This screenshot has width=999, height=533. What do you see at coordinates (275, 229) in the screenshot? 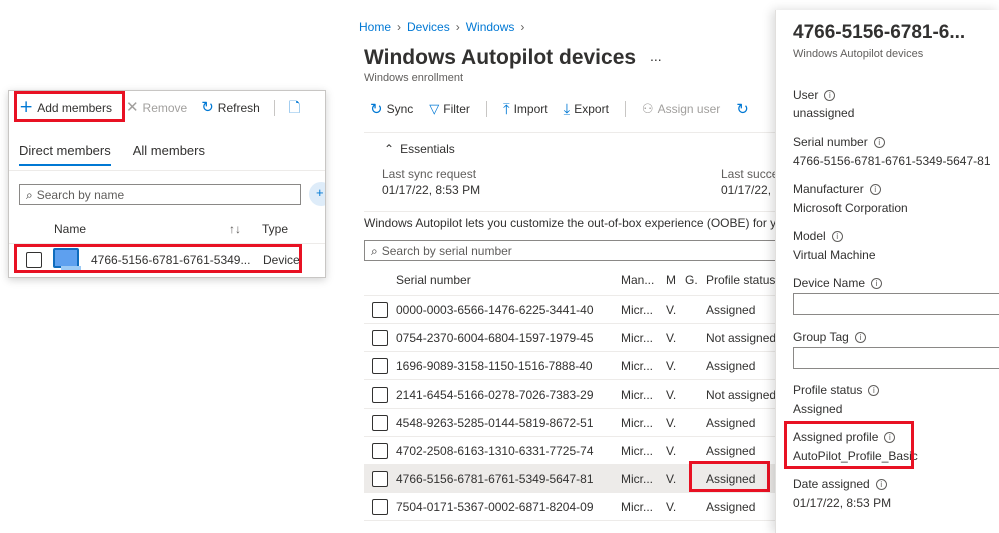
I see `column-type: Type` at bounding box center [275, 229].